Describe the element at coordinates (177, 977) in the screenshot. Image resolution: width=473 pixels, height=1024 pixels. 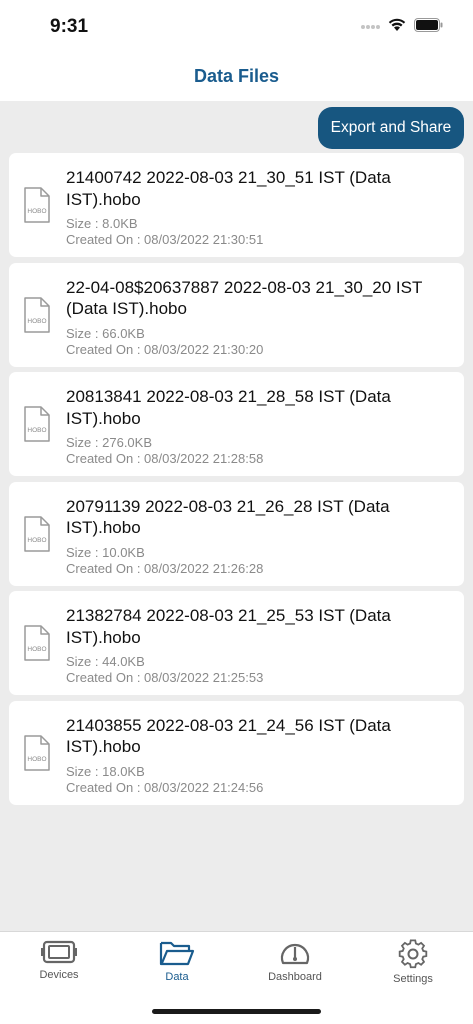
I see `tab-data-label: Data` at that location.